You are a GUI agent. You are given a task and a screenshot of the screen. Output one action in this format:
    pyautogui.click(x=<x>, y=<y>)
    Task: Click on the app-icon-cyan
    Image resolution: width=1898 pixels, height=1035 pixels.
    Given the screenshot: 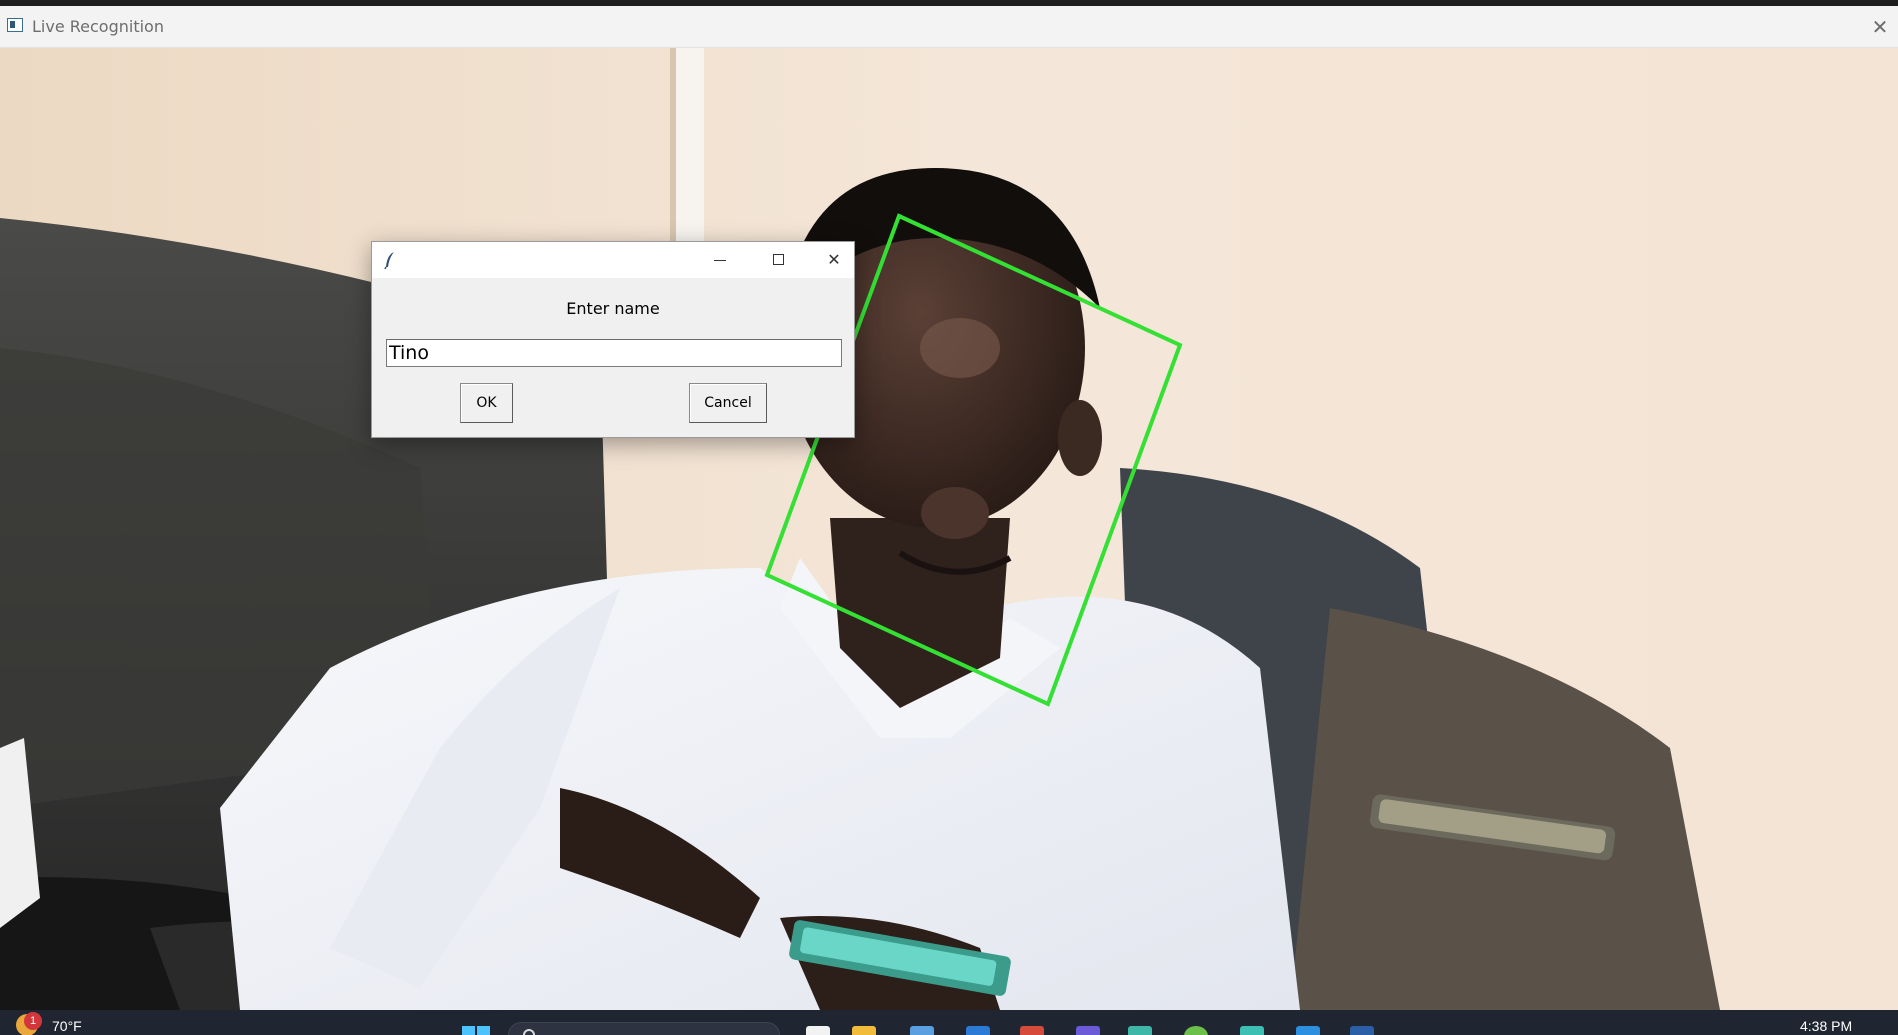 What is the action you would take?
    pyautogui.click(x=1252, y=1030)
    